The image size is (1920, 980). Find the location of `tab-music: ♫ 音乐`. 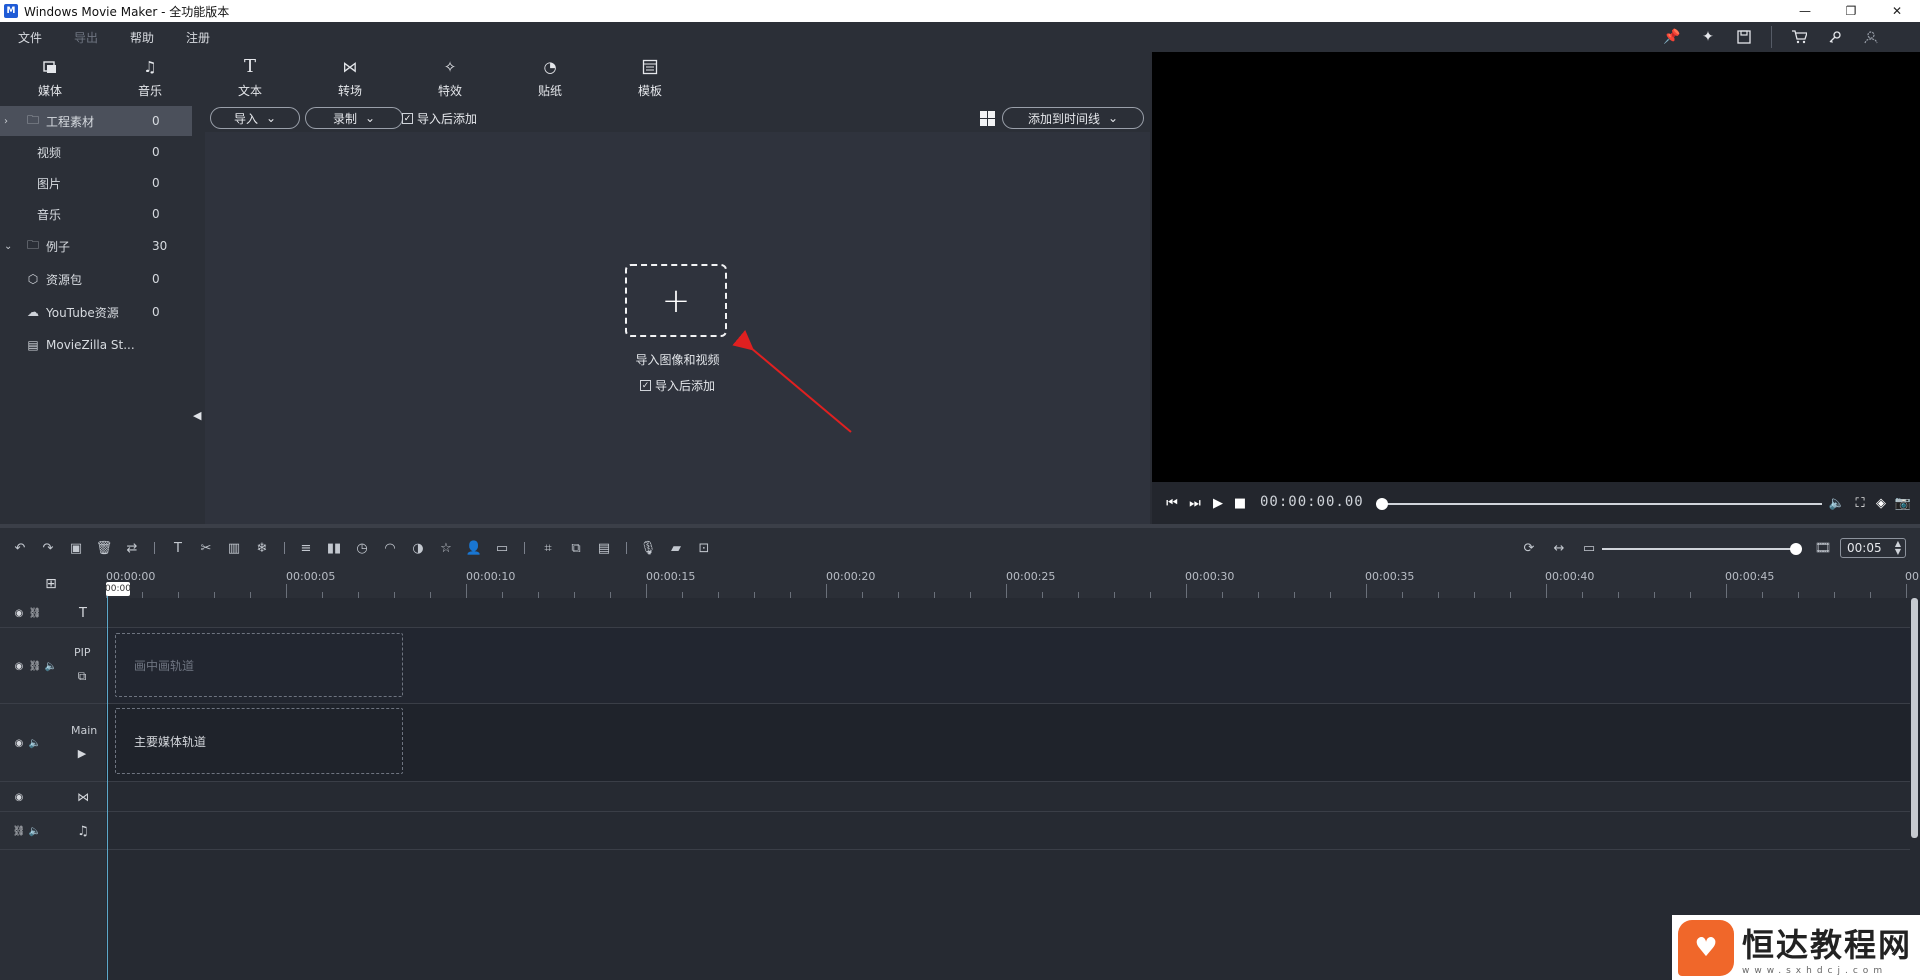

tab-music: ♫ 音乐 is located at coordinates (150, 78).